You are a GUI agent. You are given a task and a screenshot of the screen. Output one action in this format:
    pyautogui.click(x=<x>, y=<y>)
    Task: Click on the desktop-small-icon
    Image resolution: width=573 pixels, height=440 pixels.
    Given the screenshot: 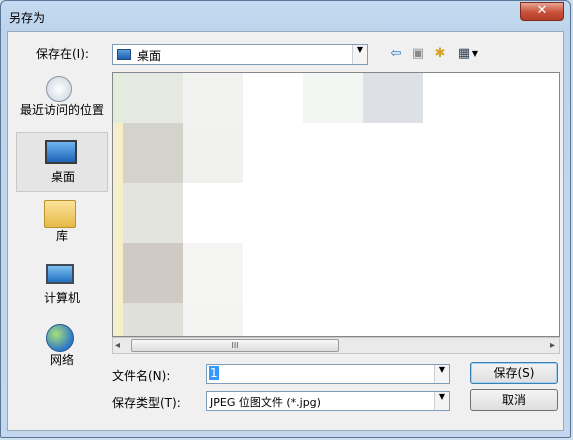 What is the action you would take?
    pyautogui.click(x=124, y=54)
    